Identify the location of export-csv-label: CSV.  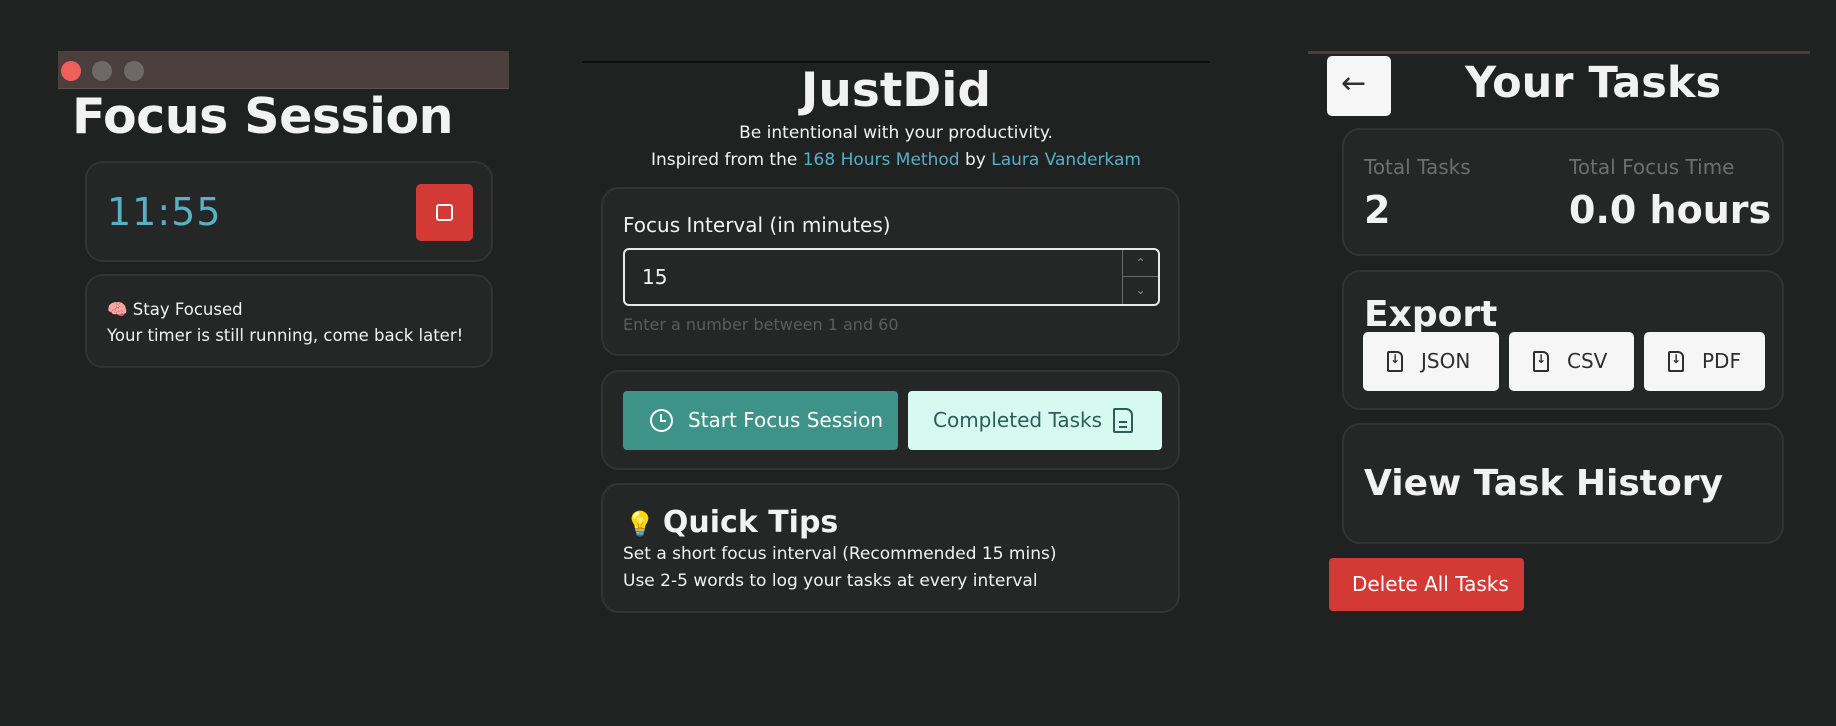
(1587, 361).